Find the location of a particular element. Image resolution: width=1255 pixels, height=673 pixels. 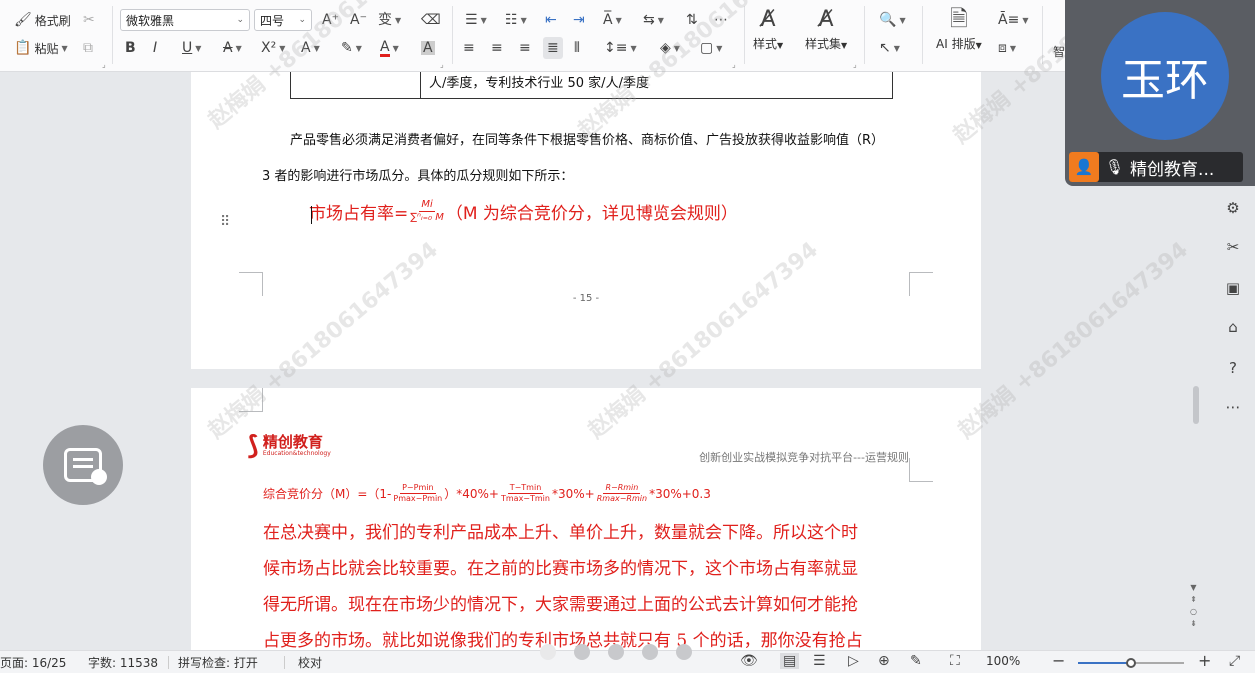

text-tools-button: Ā≡ ▼ is located at coordinates (1013, 20).